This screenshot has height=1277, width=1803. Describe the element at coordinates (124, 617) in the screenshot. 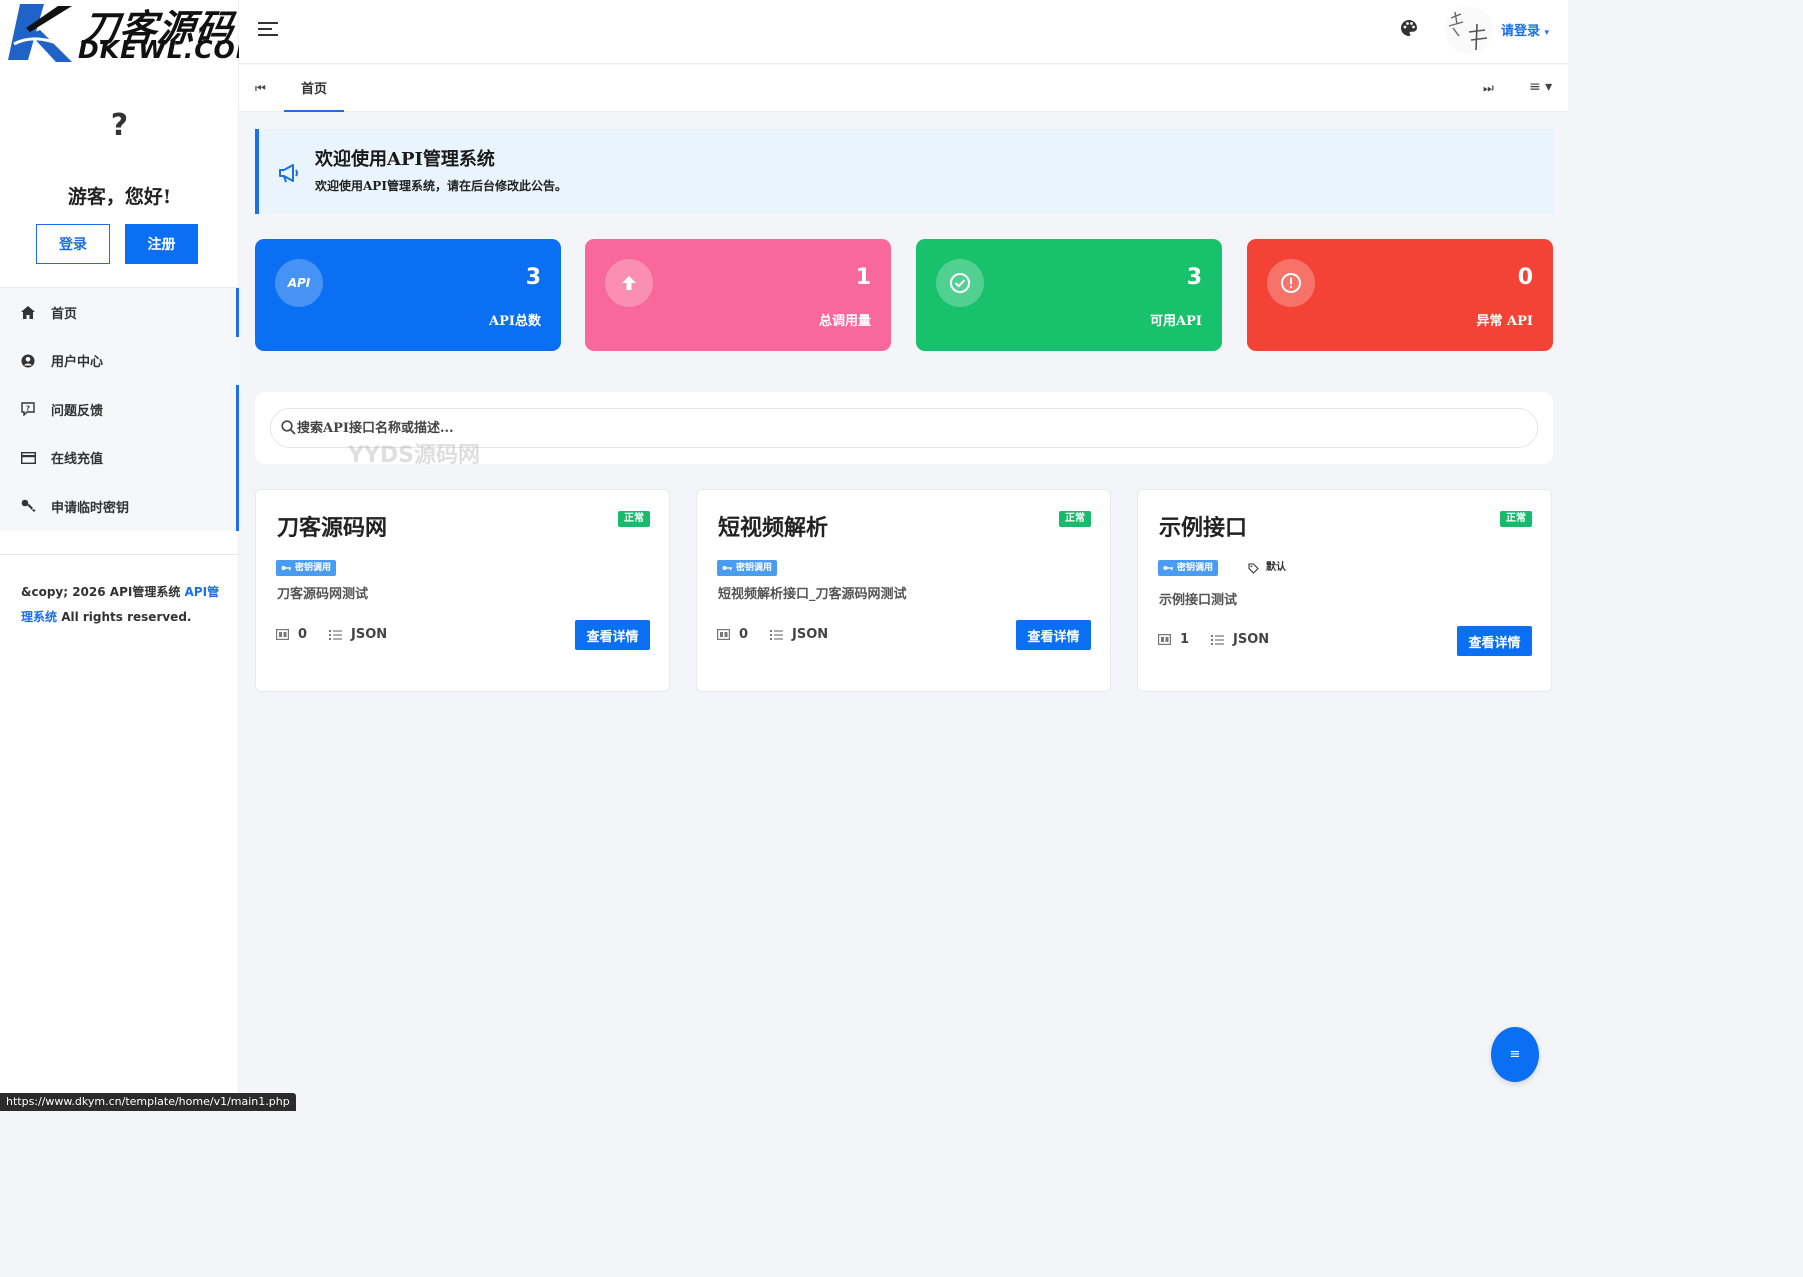

I see `copyright-suffix: All rights reserved.` at that location.